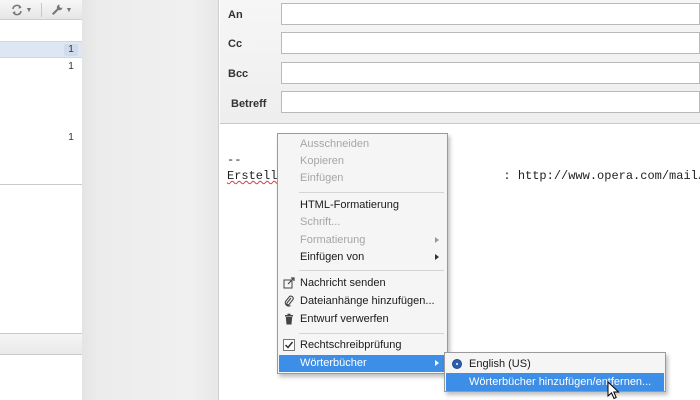 The height and width of the screenshot is (400, 700). What do you see at coordinates (235, 44) in the screenshot?
I see `cc-label: Cc` at bounding box center [235, 44].